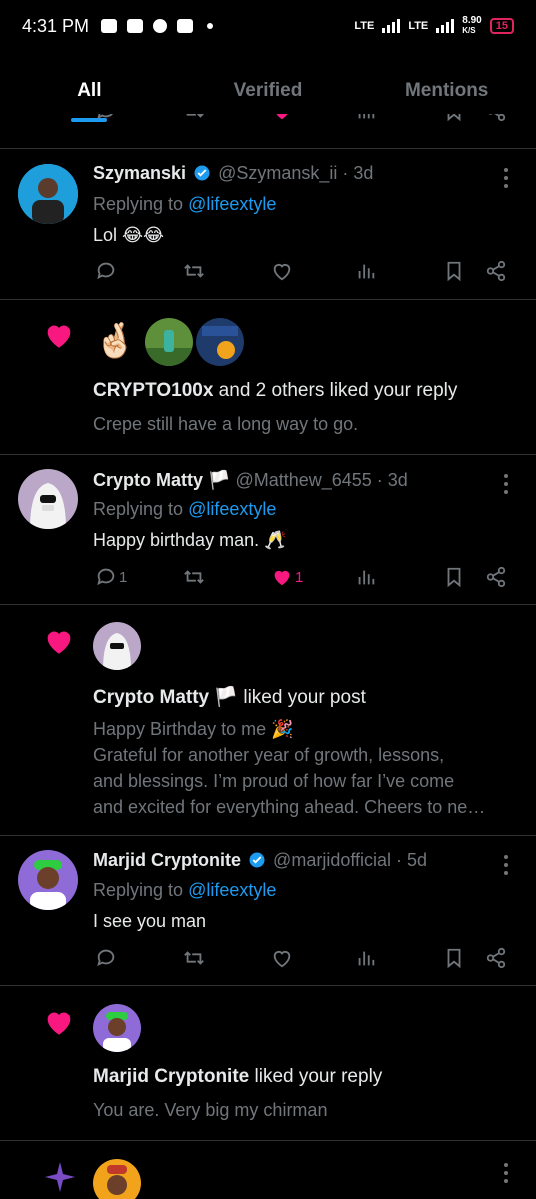 This screenshot has height=1199, width=536. I want to click on like-button: 1, so click(287, 577).